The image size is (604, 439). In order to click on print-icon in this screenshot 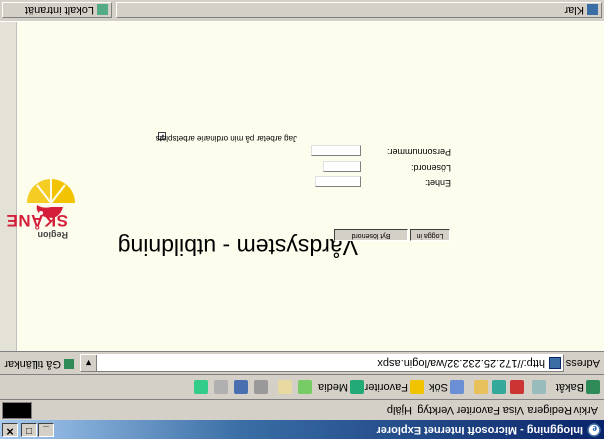, I will do `click(261, 386)`.